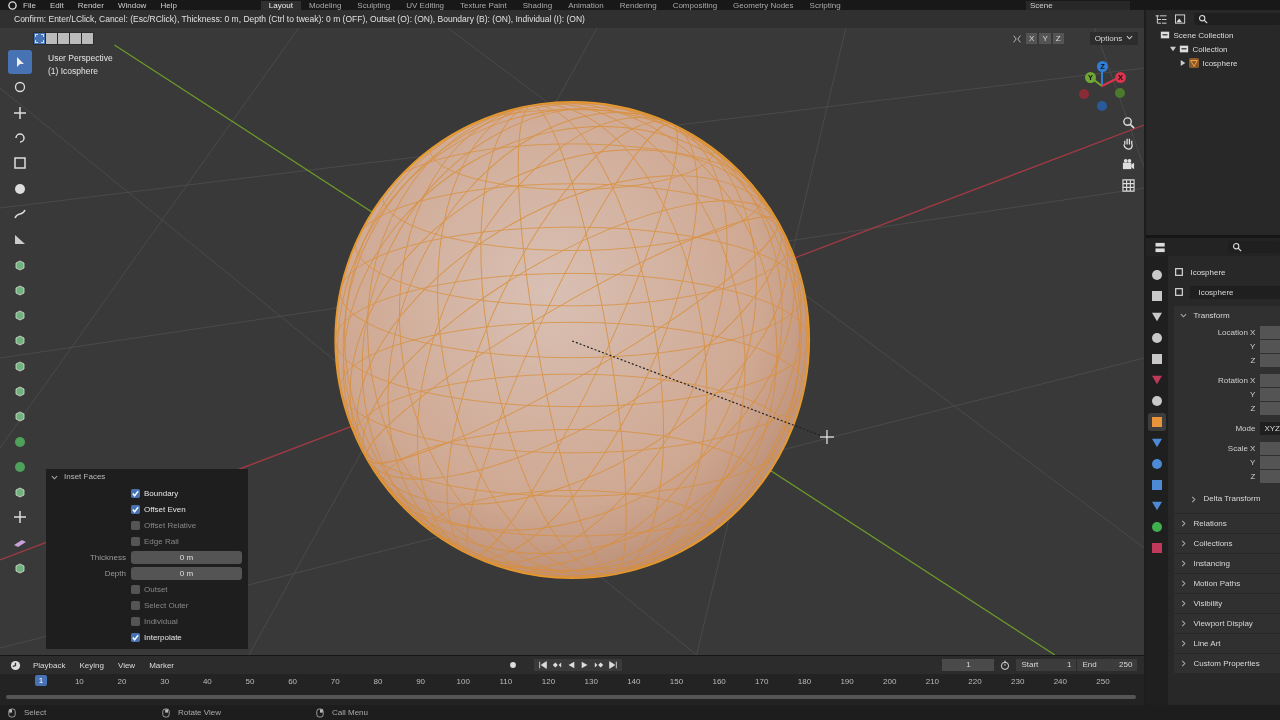 Image resolution: width=1280 pixels, height=720 pixels. Describe the element at coordinates (571, 697) in the screenshot. I see `scrollbar` at that location.